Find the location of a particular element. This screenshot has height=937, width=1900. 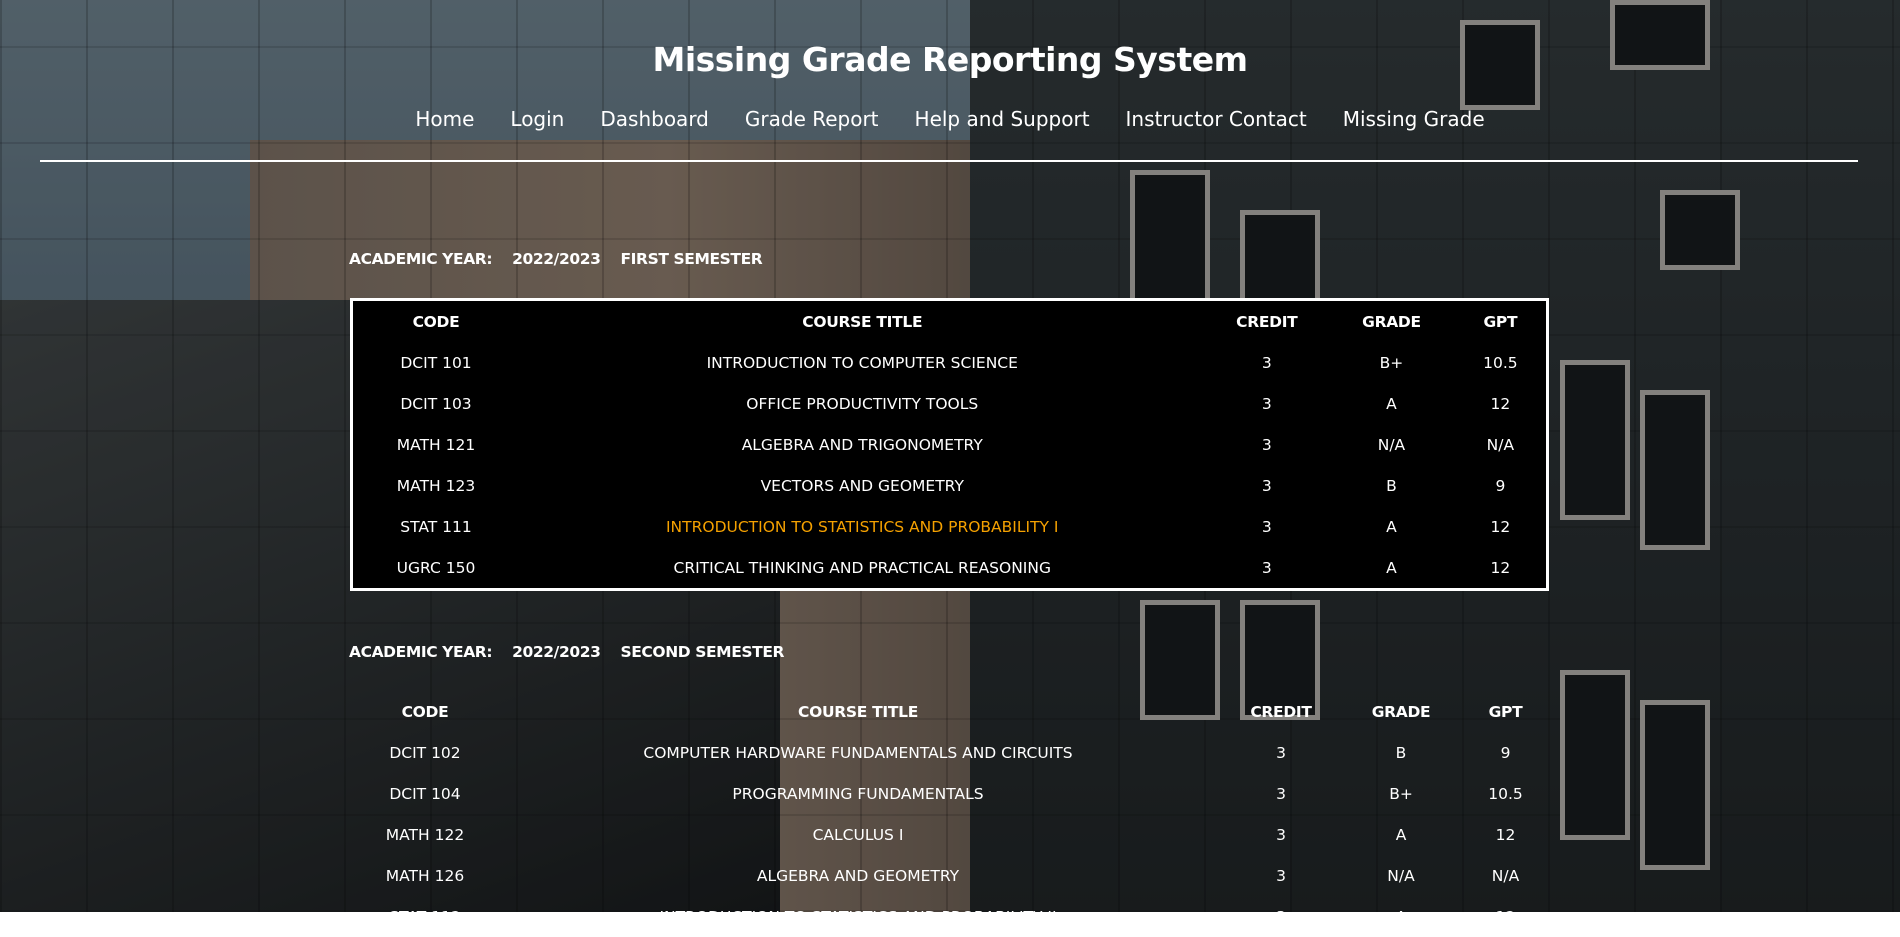

nav-home: Home is located at coordinates (444, 119).